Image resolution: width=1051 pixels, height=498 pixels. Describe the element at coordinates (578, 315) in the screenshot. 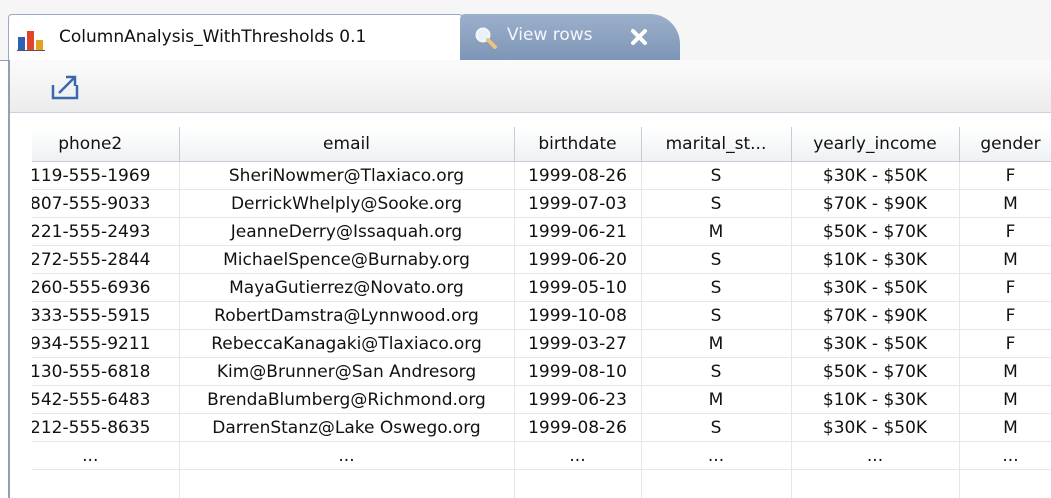

I see `table-cell: 1999-10-08` at that location.